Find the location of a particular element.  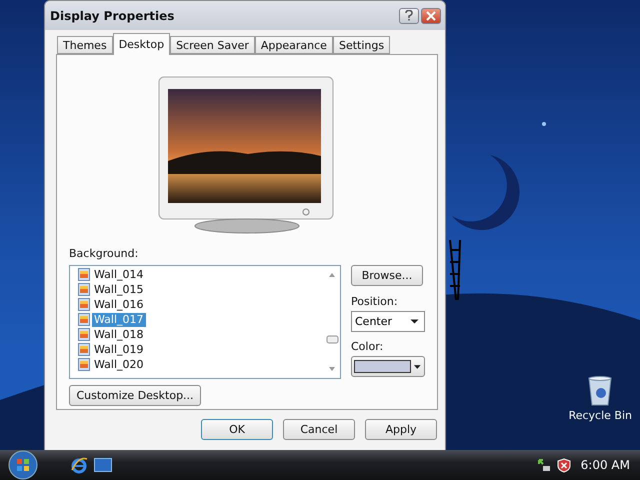

security-shield-icon is located at coordinates (563, 465).